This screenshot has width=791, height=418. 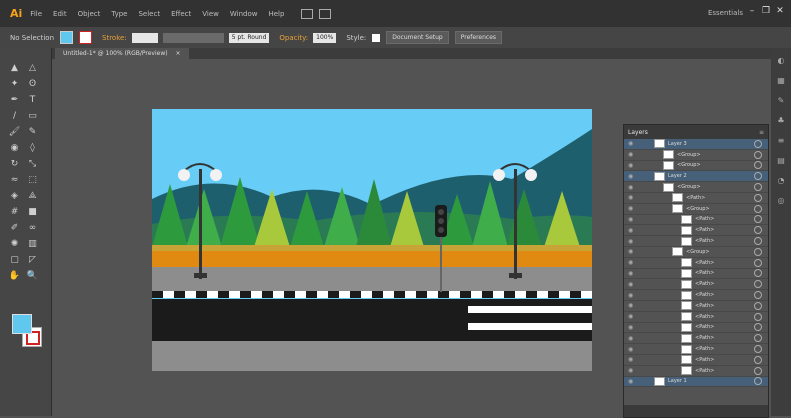 What do you see at coordinates (696, 144) in the screenshot?
I see `layer-row: ◉ Layer 3` at bounding box center [696, 144].